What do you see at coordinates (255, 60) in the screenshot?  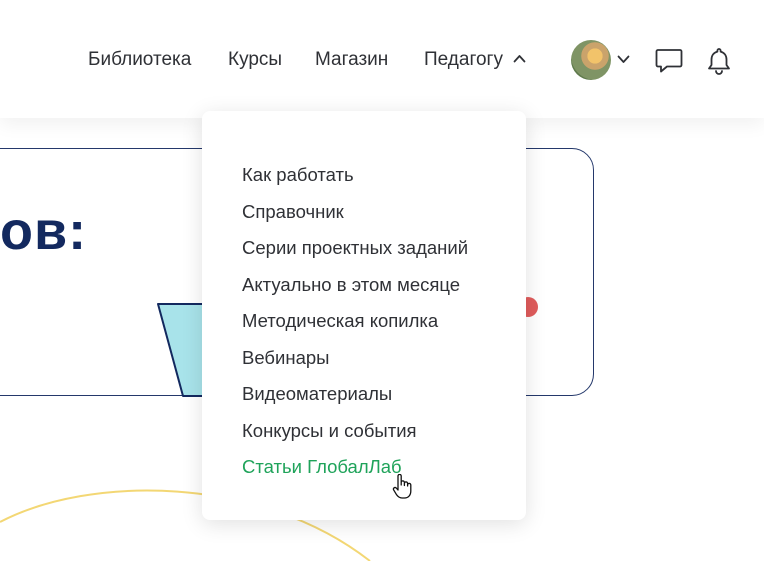 I see `nav-courses: Курсы` at bounding box center [255, 60].